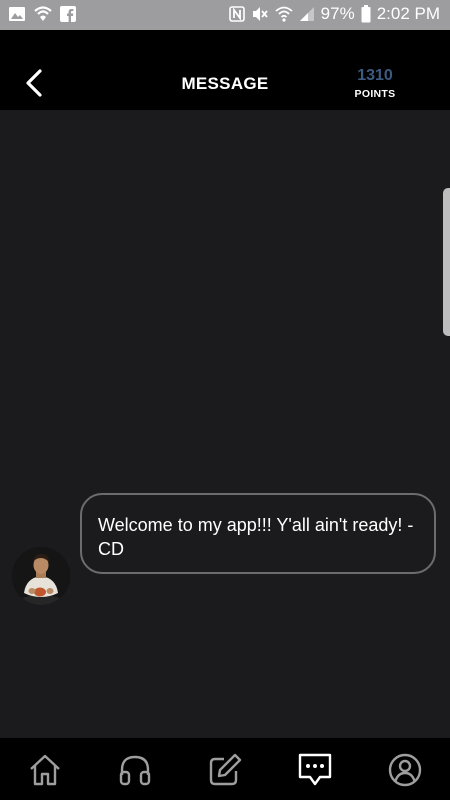  What do you see at coordinates (260, 14) in the screenshot?
I see `mute-icon` at bounding box center [260, 14].